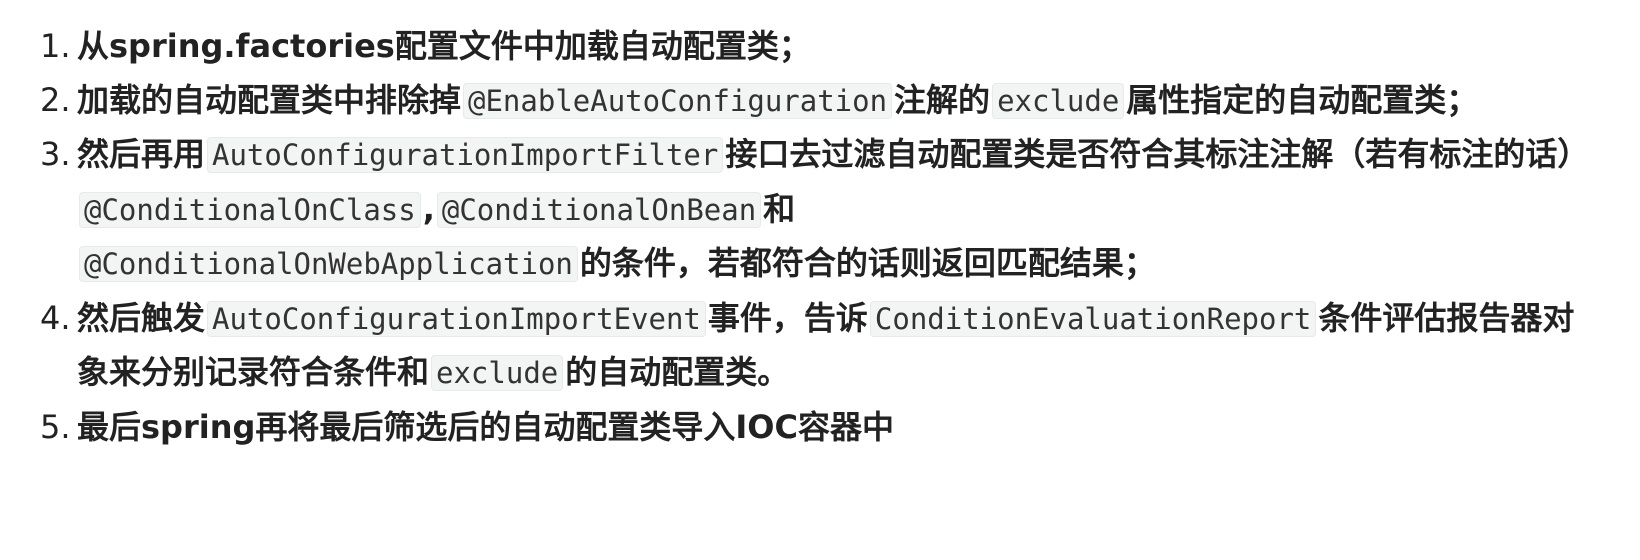 Image resolution: width=1640 pixels, height=560 pixels. Describe the element at coordinates (678, 100) in the screenshot. I see `inline-code: @EnableAutoConfiguration` at that location.